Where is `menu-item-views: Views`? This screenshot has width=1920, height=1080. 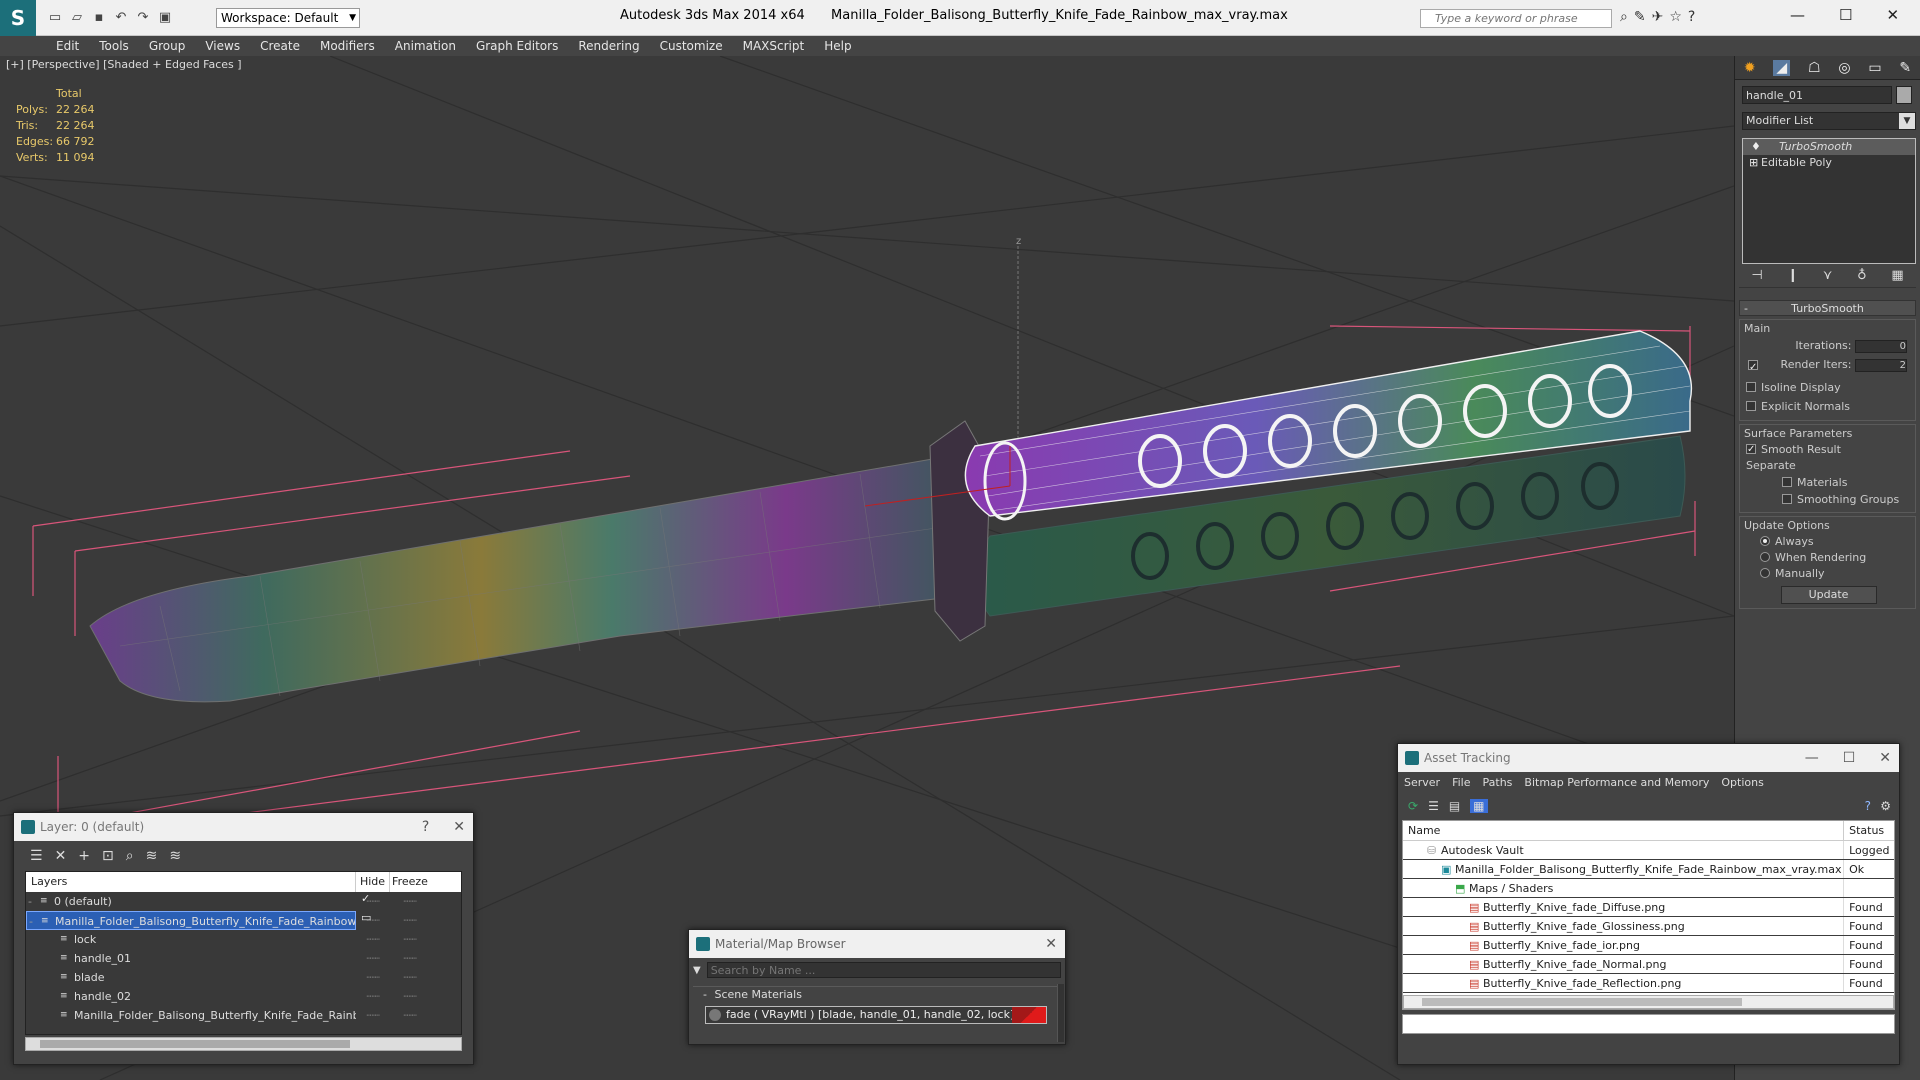
menu-item-views: Views is located at coordinates (222, 46).